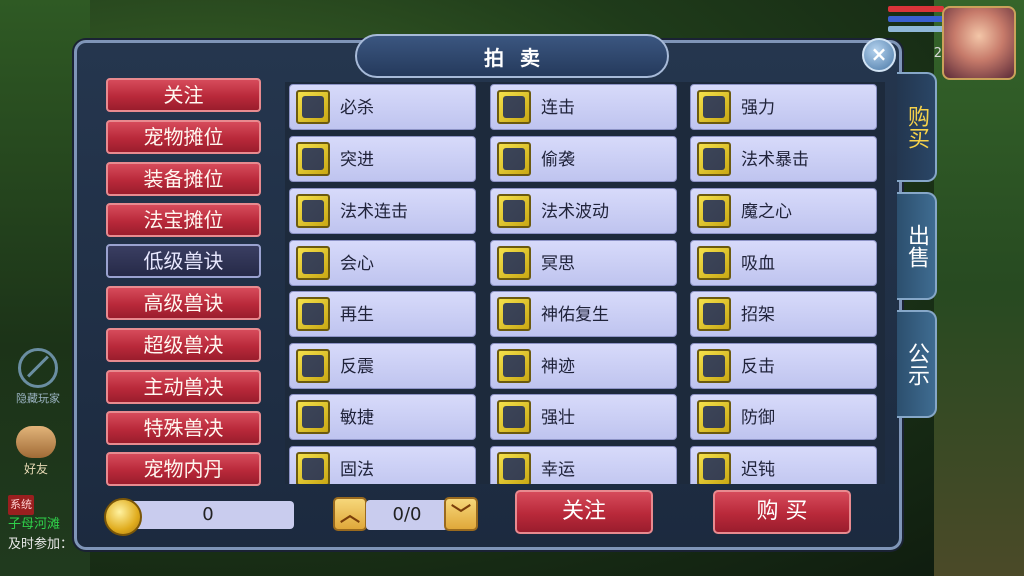 This screenshot has width=1024, height=576. What do you see at coordinates (758, 470) in the screenshot?
I see `skill-name: 迟钝` at bounding box center [758, 470].